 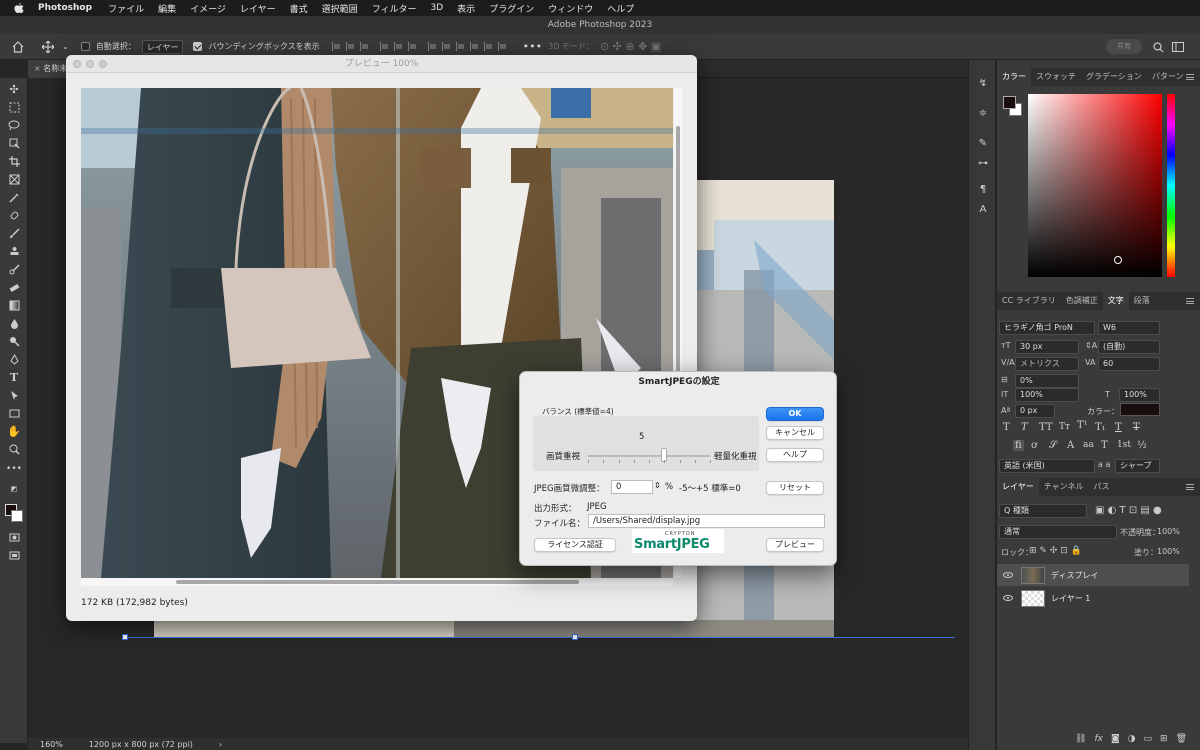 I want to click on screen-mode-icon, so click(x=14, y=555).